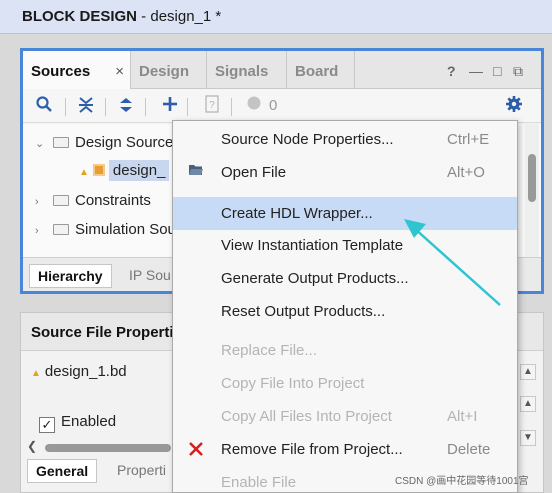 This screenshot has width=552, height=493. What do you see at coordinates (466, 172) in the screenshot?
I see `menu-item-shortcut: Alt+O` at bounding box center [466, 172].